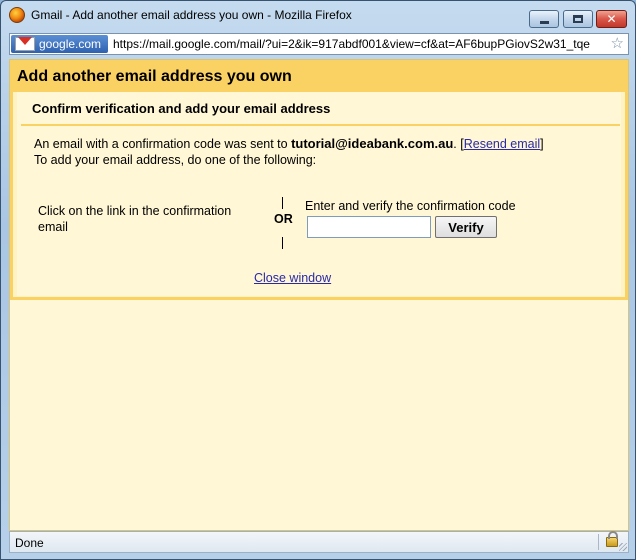 The width and height of the screenshot is (636, 560). I want to click on message-close-bracket: ], so click(542, 144).